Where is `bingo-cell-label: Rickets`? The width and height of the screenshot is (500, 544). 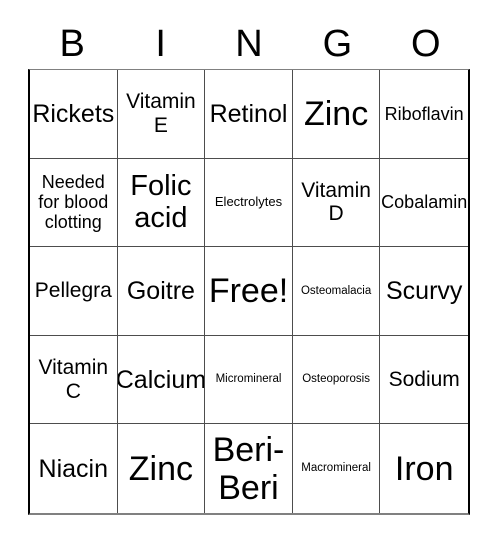
bingo-cell-label: Rickets is located at coordinates (73, 113).